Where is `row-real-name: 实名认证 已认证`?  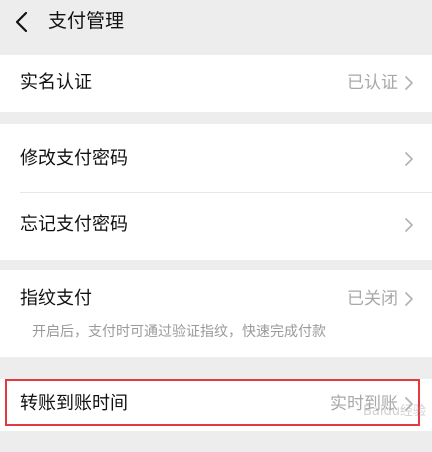 row-real-name: 实名认证 已认证 is located at coordinates (216, 83).